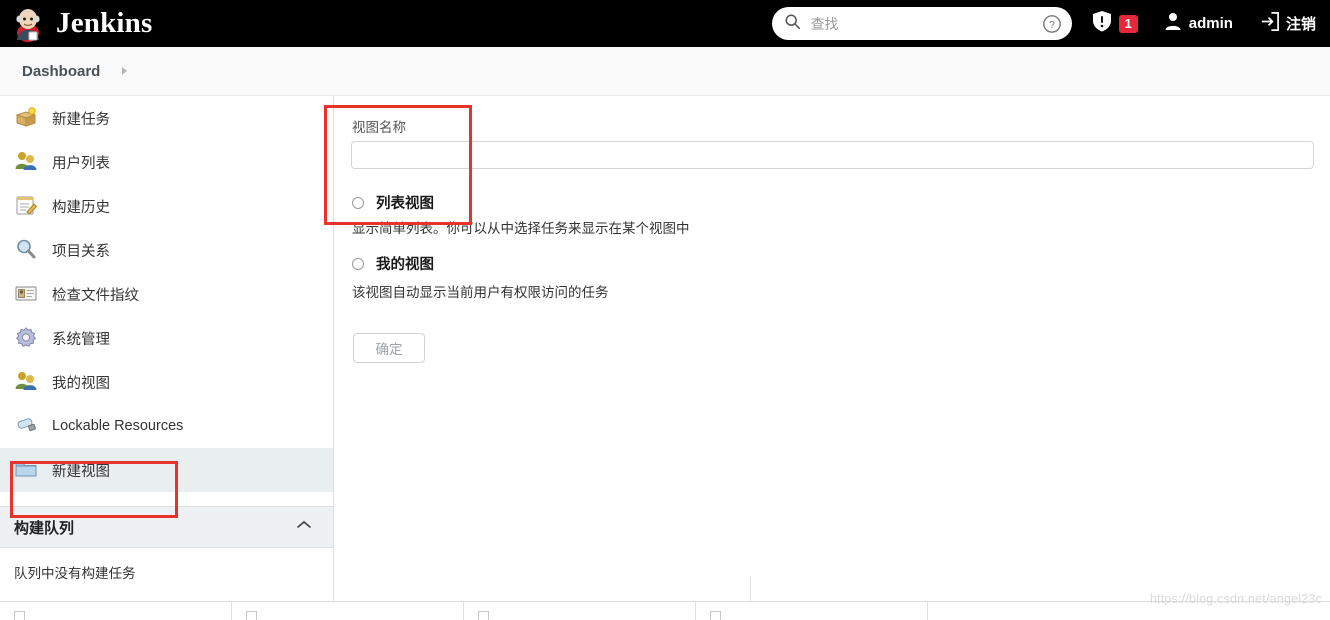 Image resolution: width=1330 pixels, height=620 pixels. I want to click on sidebar-item-manage-jenkins: 系统管理, so click(166, 338).